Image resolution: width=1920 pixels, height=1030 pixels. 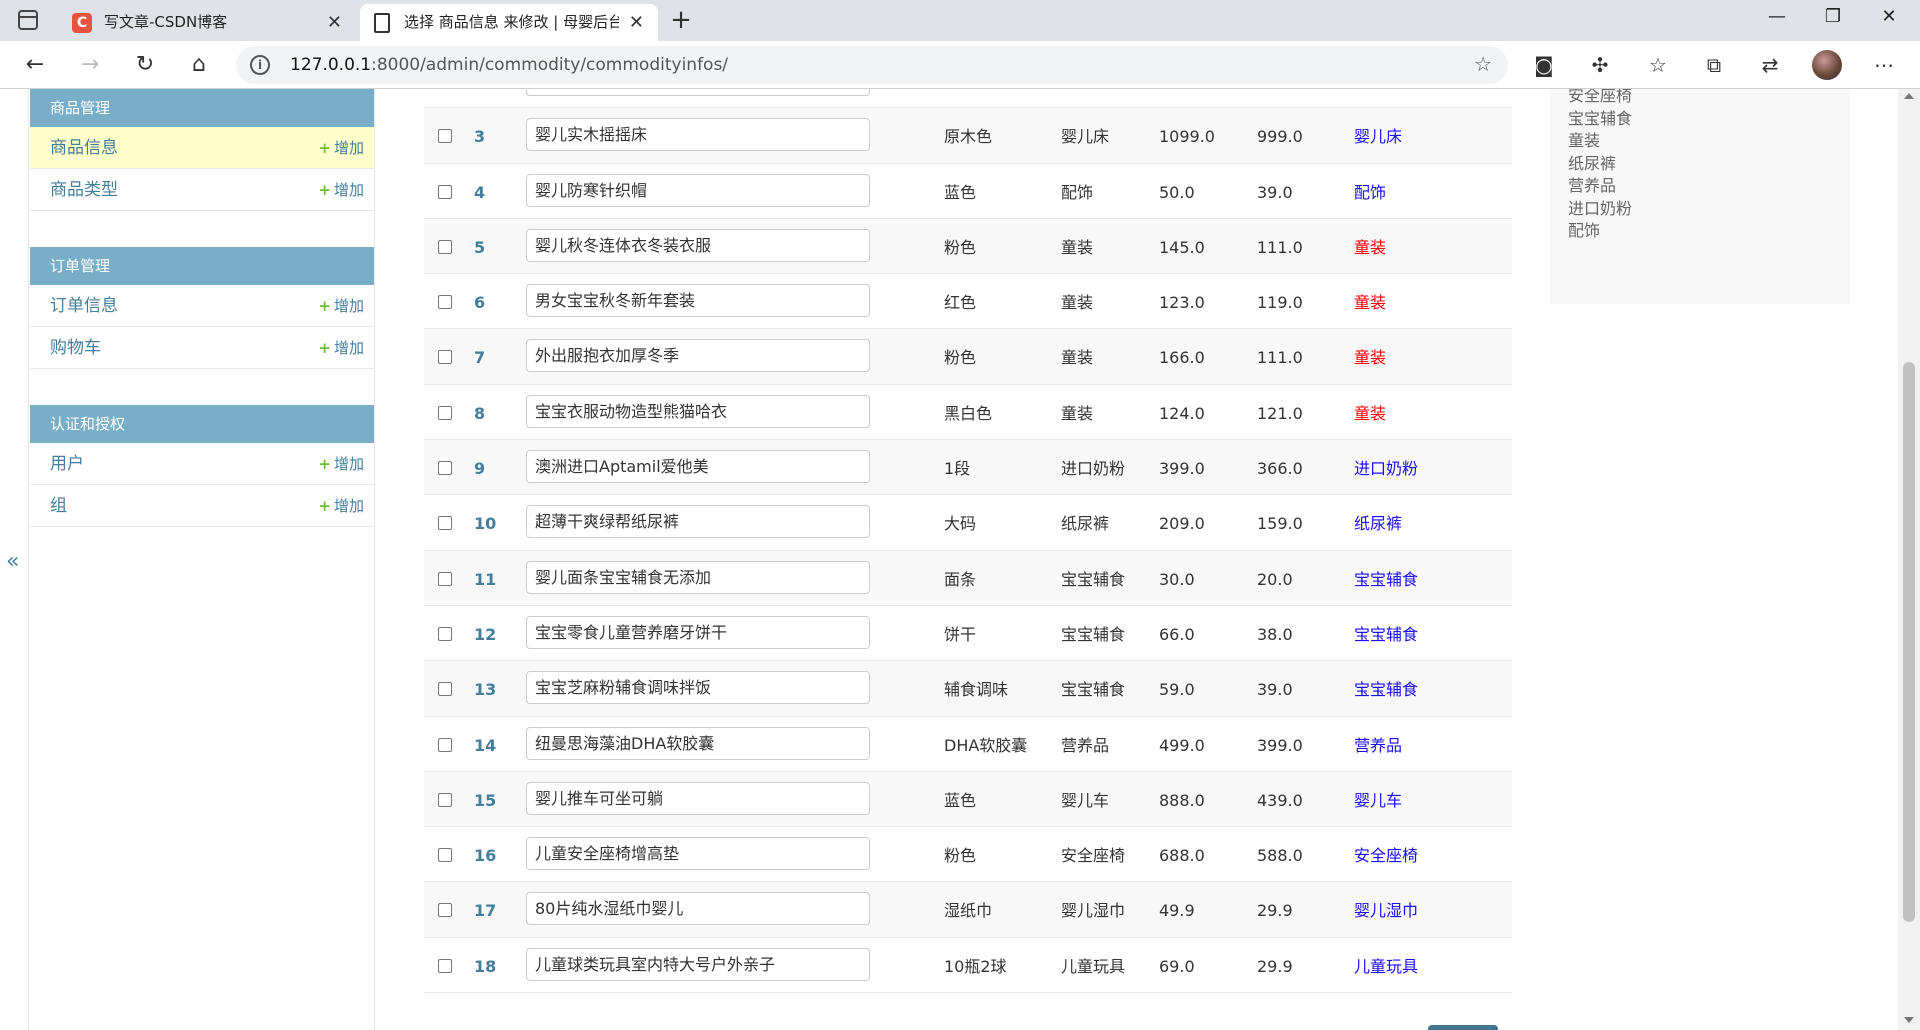 I want to click on module-caption: 认证和授权, so click(x=202, y=424).